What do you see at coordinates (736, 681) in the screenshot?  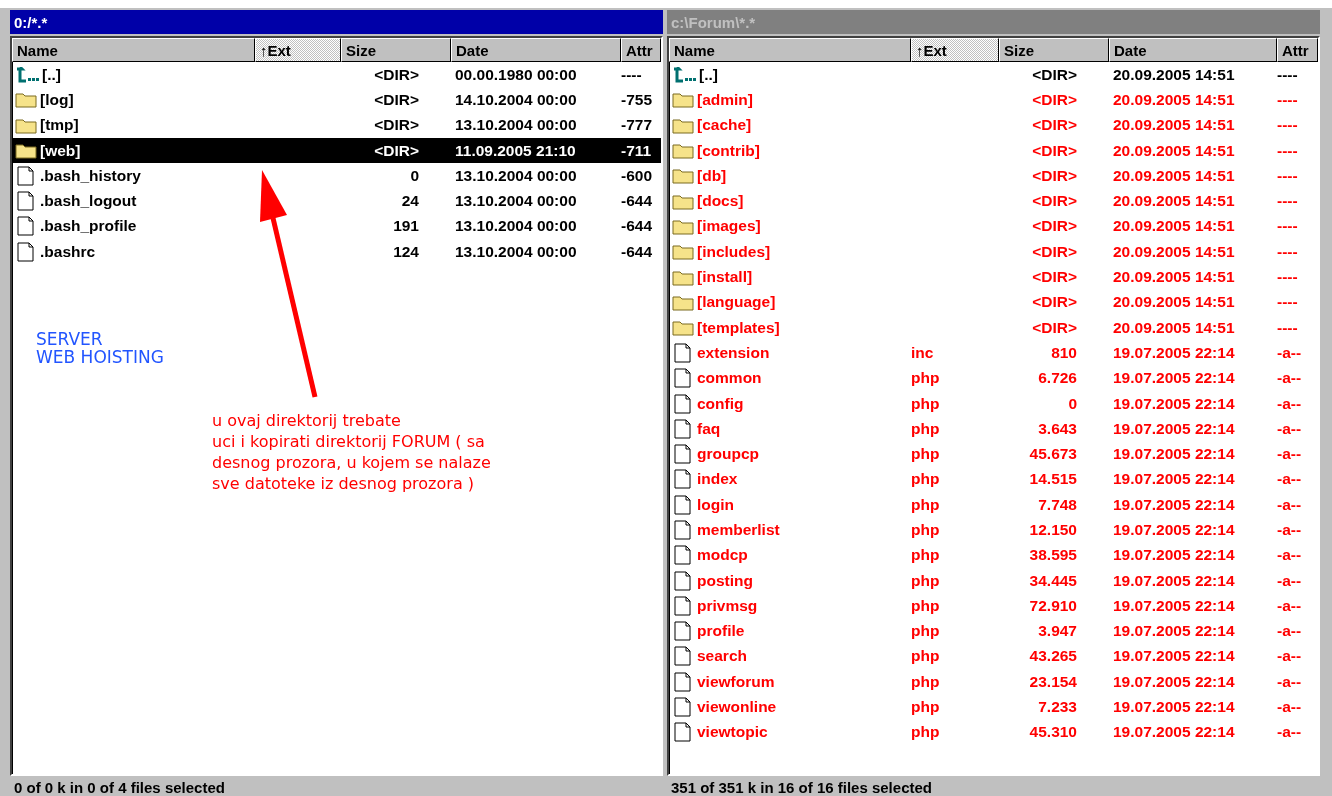 I see `file-name: viewforum` at bounding box center [736, 681].